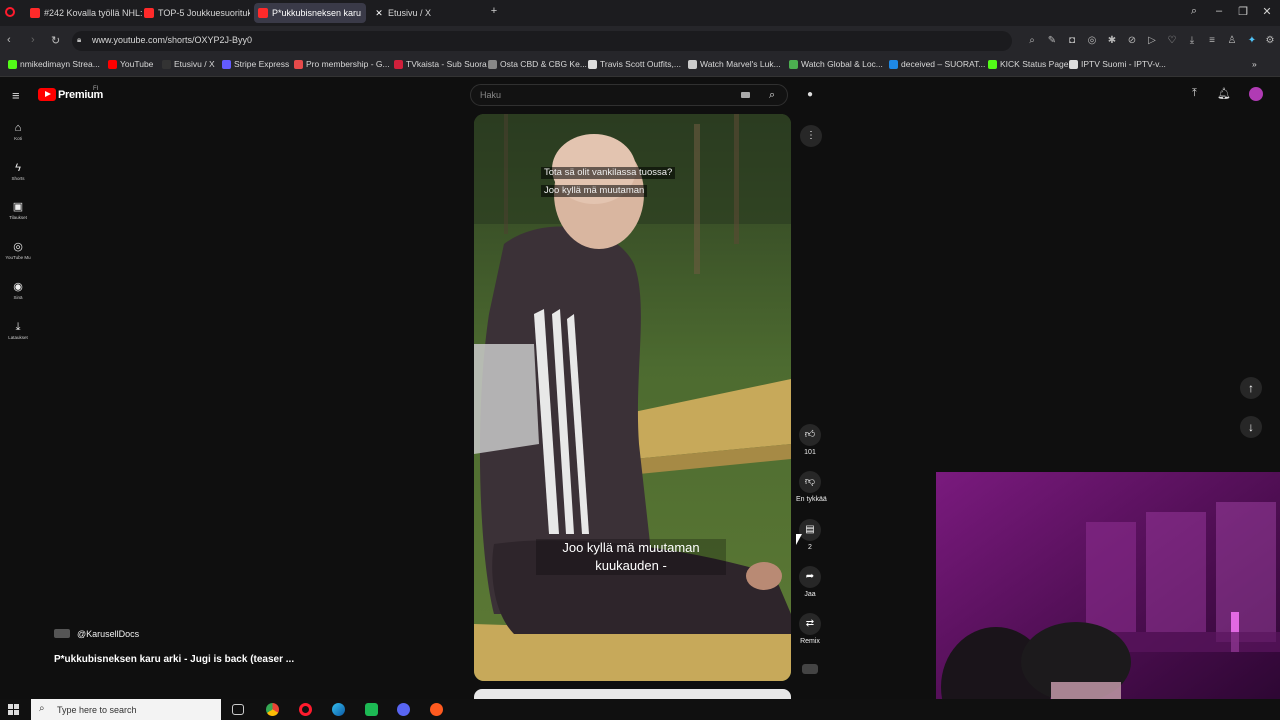 The height and width of the screenshot is (720, 1280). Describe the element at coordinates (811, 136) in the screenshot. I see `more-options-icon: ⋮` at that location.